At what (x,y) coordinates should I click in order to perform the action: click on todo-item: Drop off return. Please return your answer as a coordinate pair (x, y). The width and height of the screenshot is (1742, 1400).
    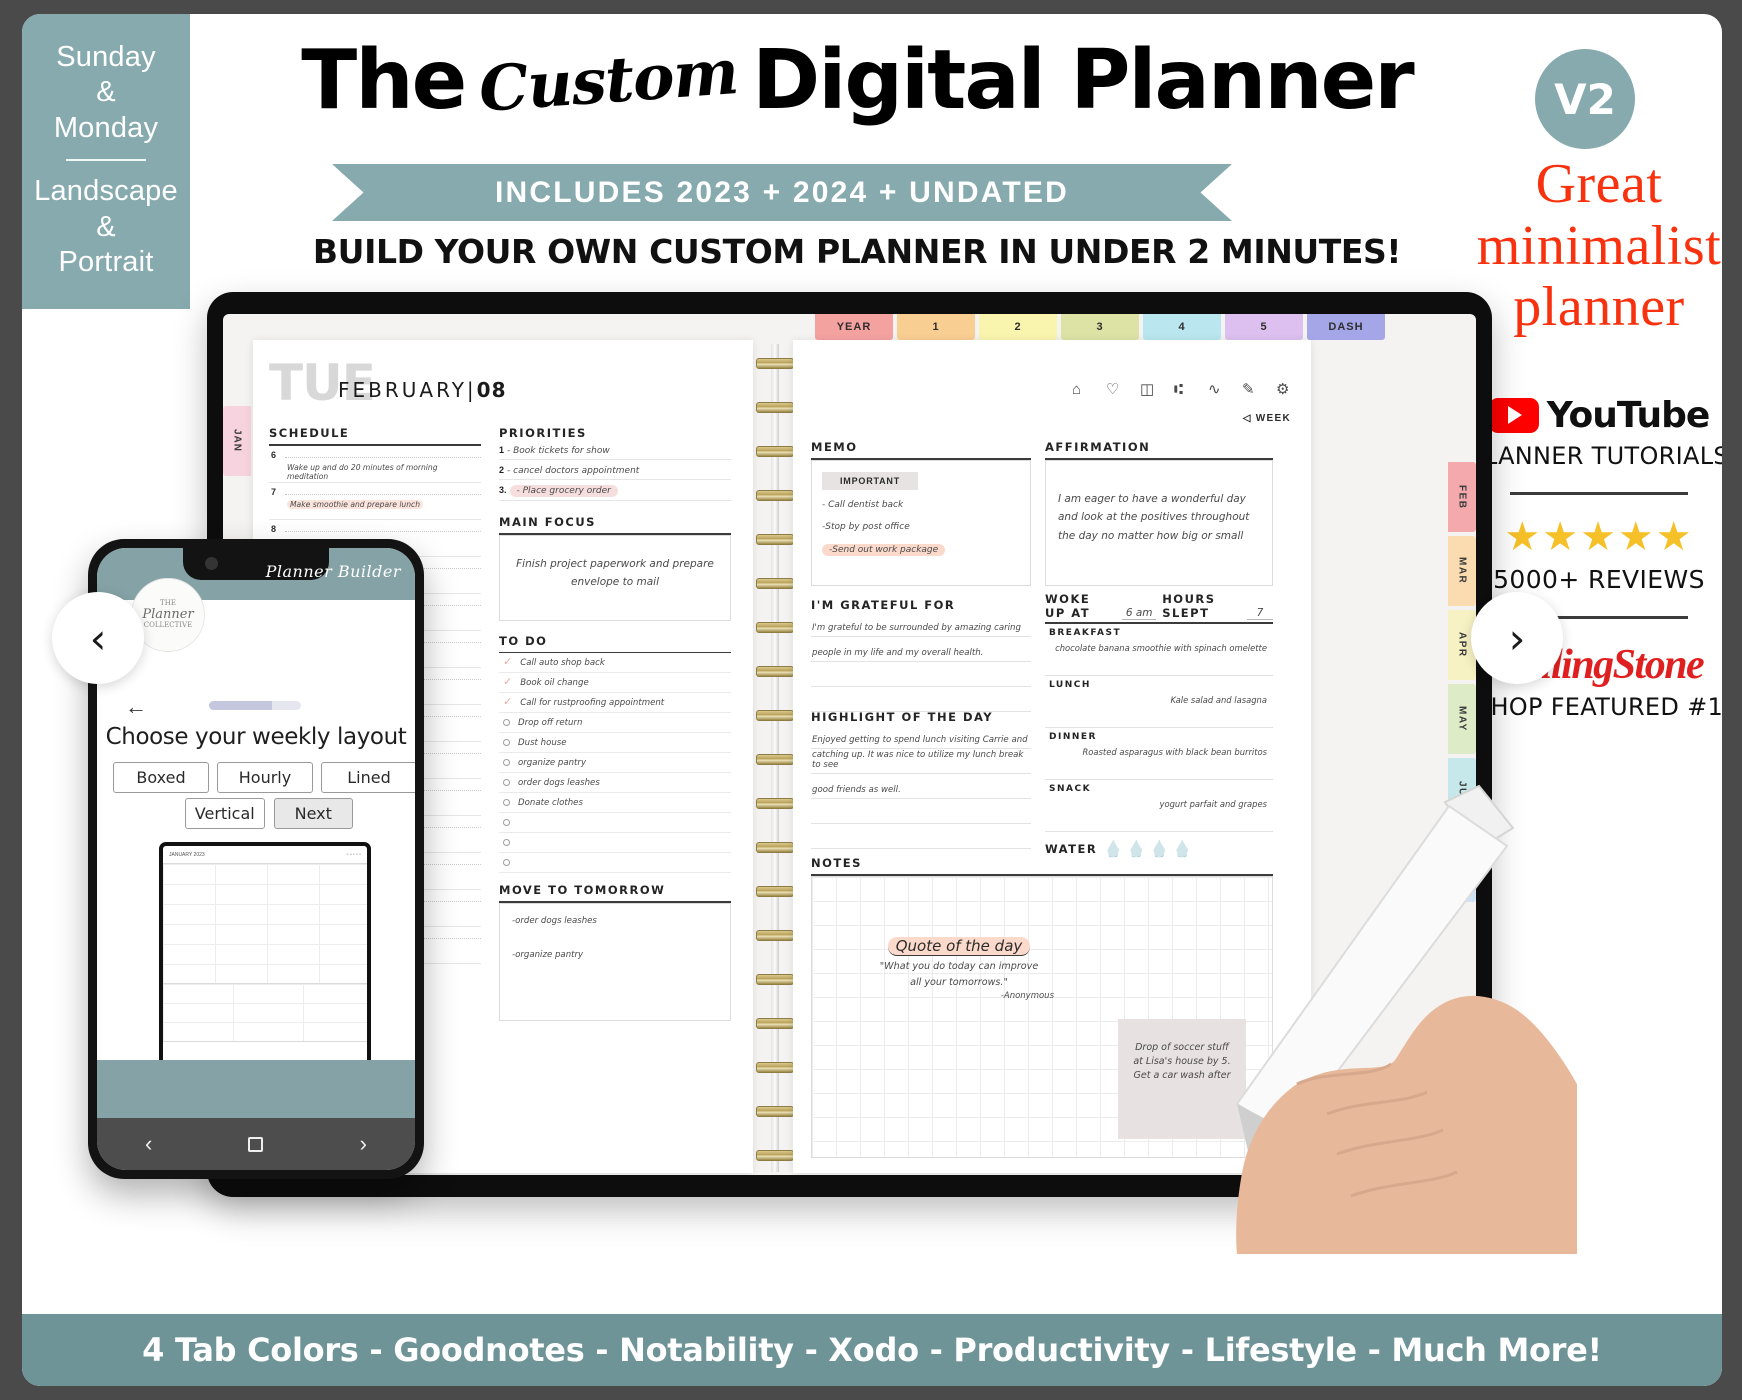
    Looking at the image, I should click on (615, 723).